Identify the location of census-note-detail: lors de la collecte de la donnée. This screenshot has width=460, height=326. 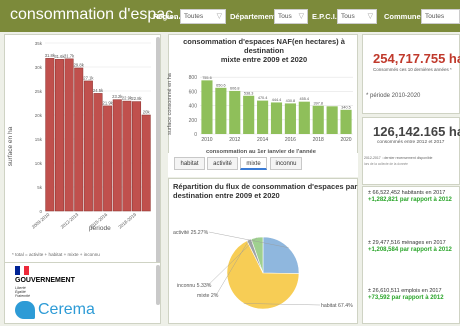
(386, 164).